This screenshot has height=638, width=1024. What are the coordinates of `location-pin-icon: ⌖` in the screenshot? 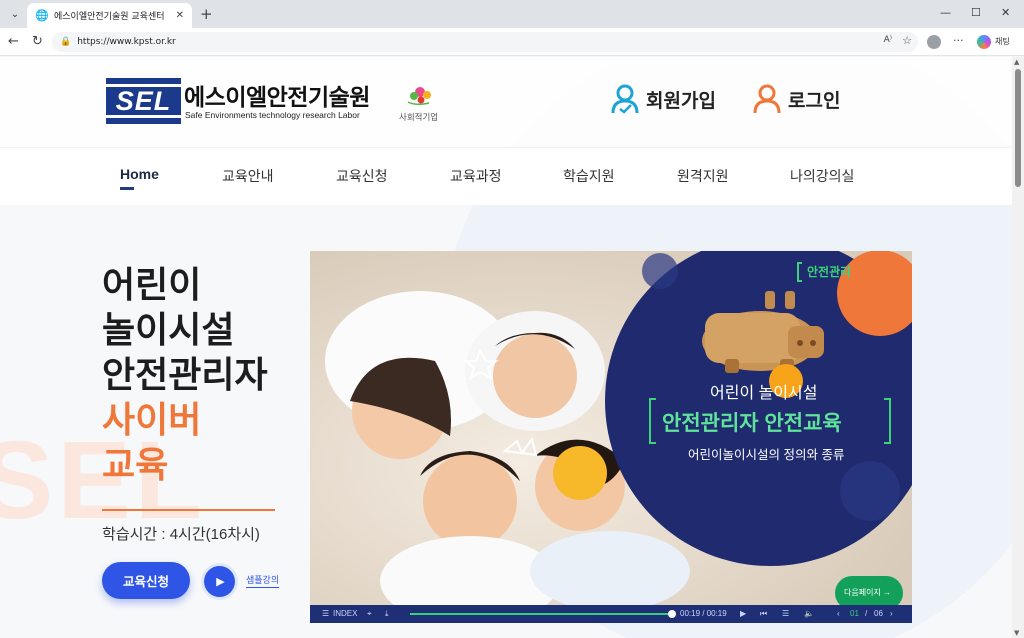 It's located at (369, 614).